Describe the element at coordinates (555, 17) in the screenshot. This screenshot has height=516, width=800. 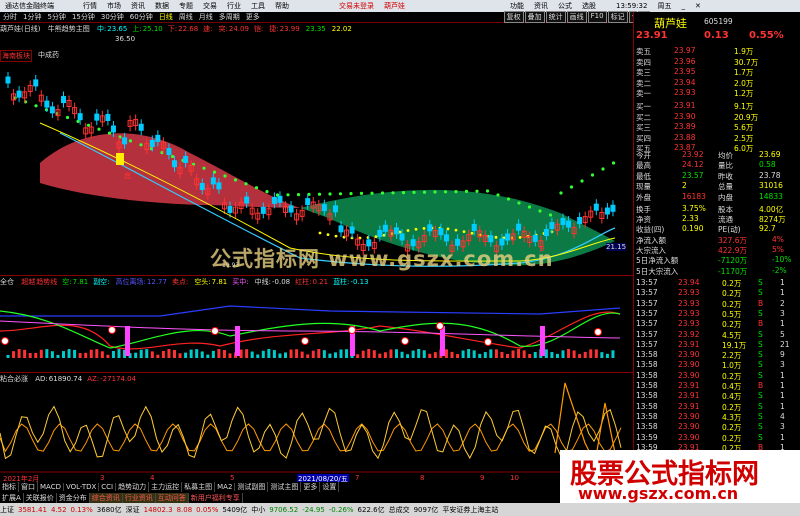
I see `toolbar-button-2: 统计` at that location.